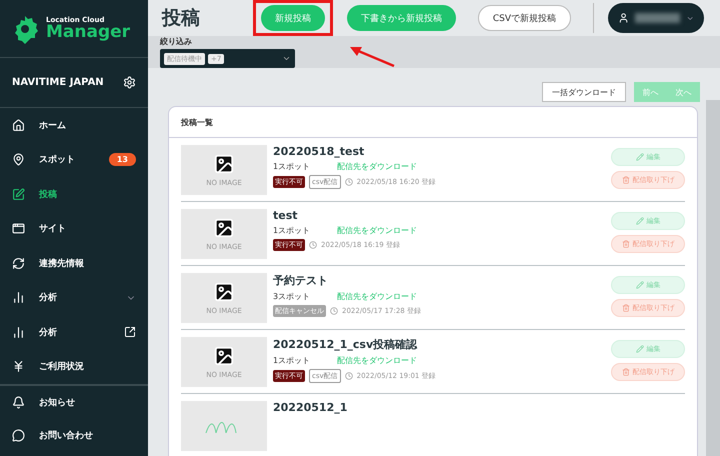 The height and width of the screenshot is (456, 720). What do you see at coordinates (181, 18) in the screenshot?
I see `page-title: 投稿` at bounding box center [181, 18].